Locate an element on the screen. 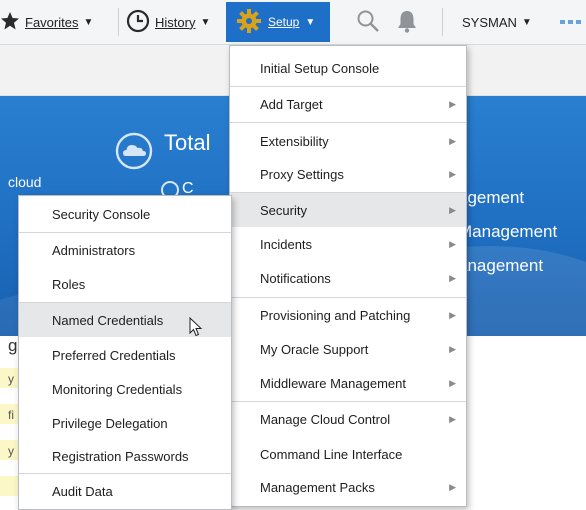 Image resolution: width=586 pixels, height=510 pixels. setup-label: Setup is located at coordinates (284, 22).